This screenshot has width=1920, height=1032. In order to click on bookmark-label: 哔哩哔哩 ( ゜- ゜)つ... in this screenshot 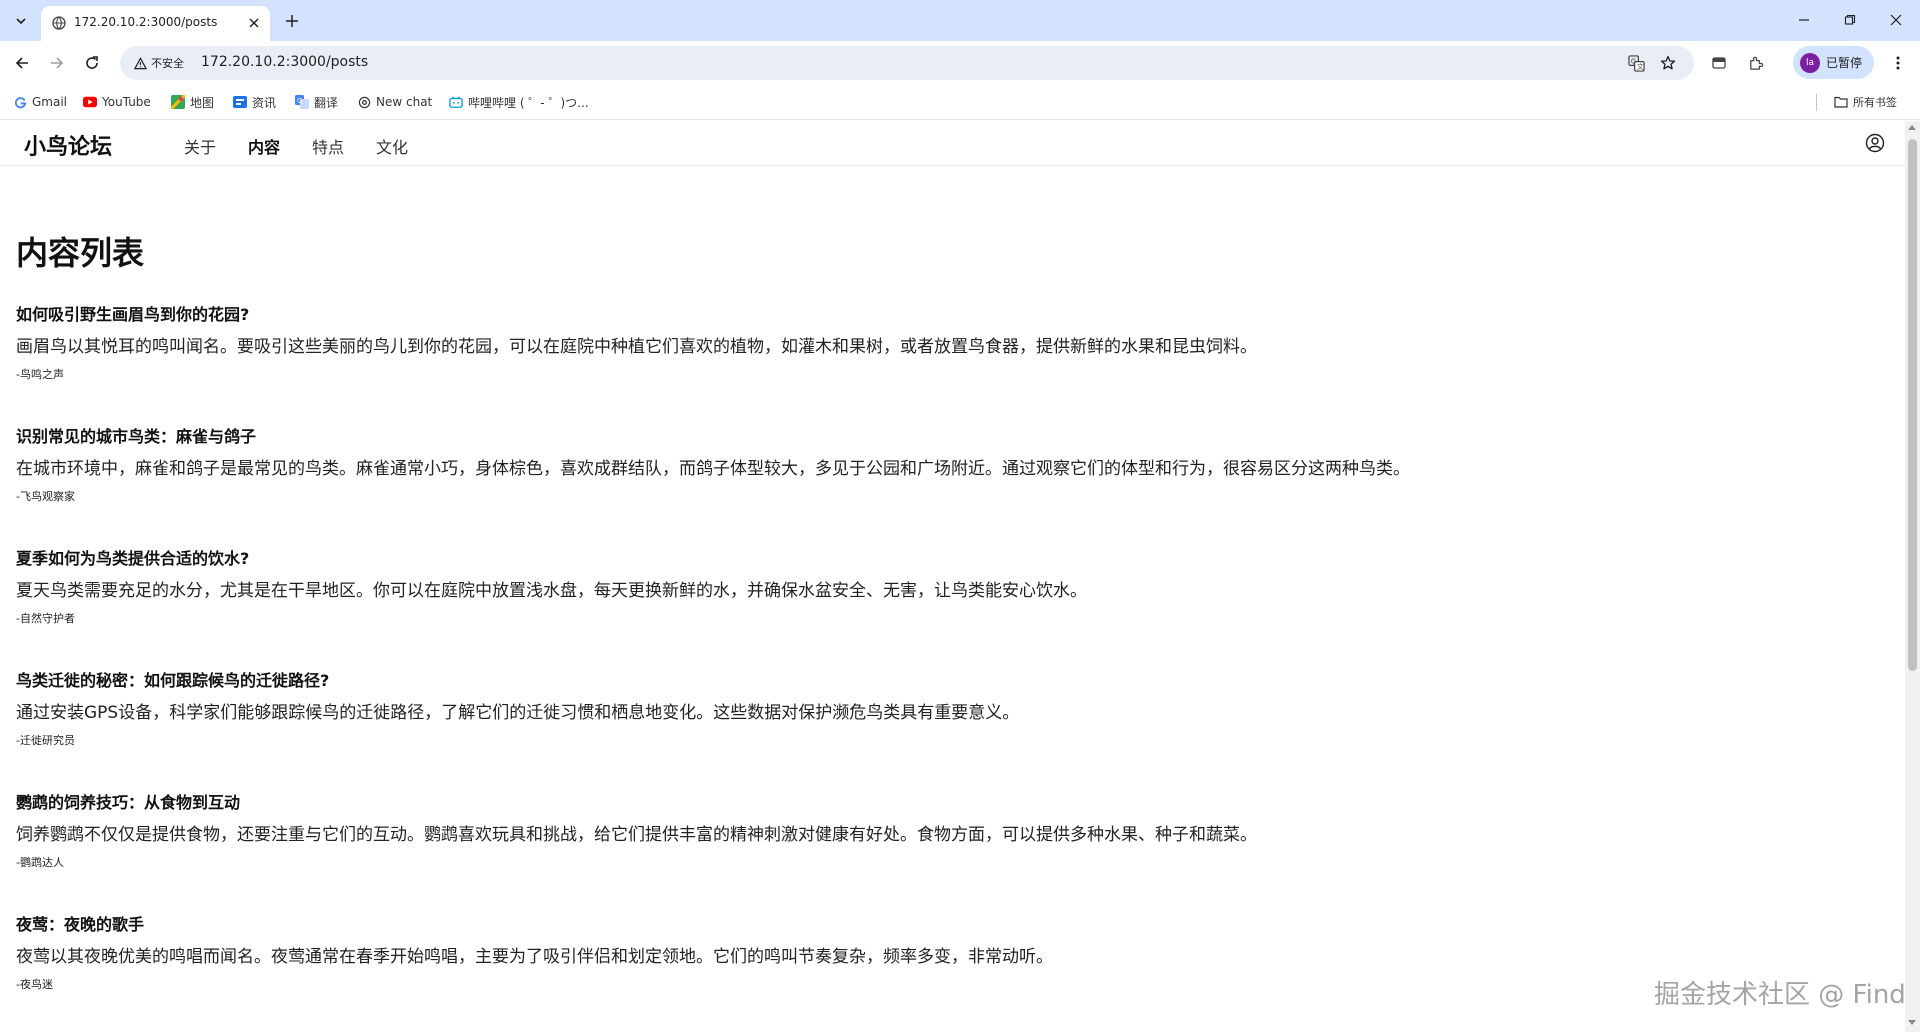, I will do `click(528, 102)`.